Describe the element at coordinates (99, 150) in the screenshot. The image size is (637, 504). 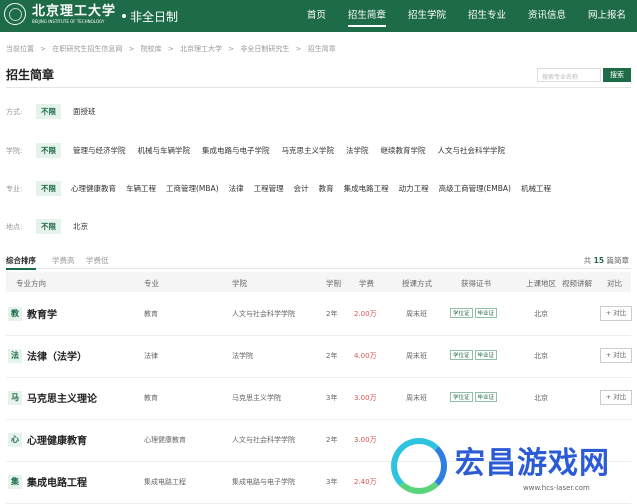
I see `filter-option: 管理与经济学院` at that location.